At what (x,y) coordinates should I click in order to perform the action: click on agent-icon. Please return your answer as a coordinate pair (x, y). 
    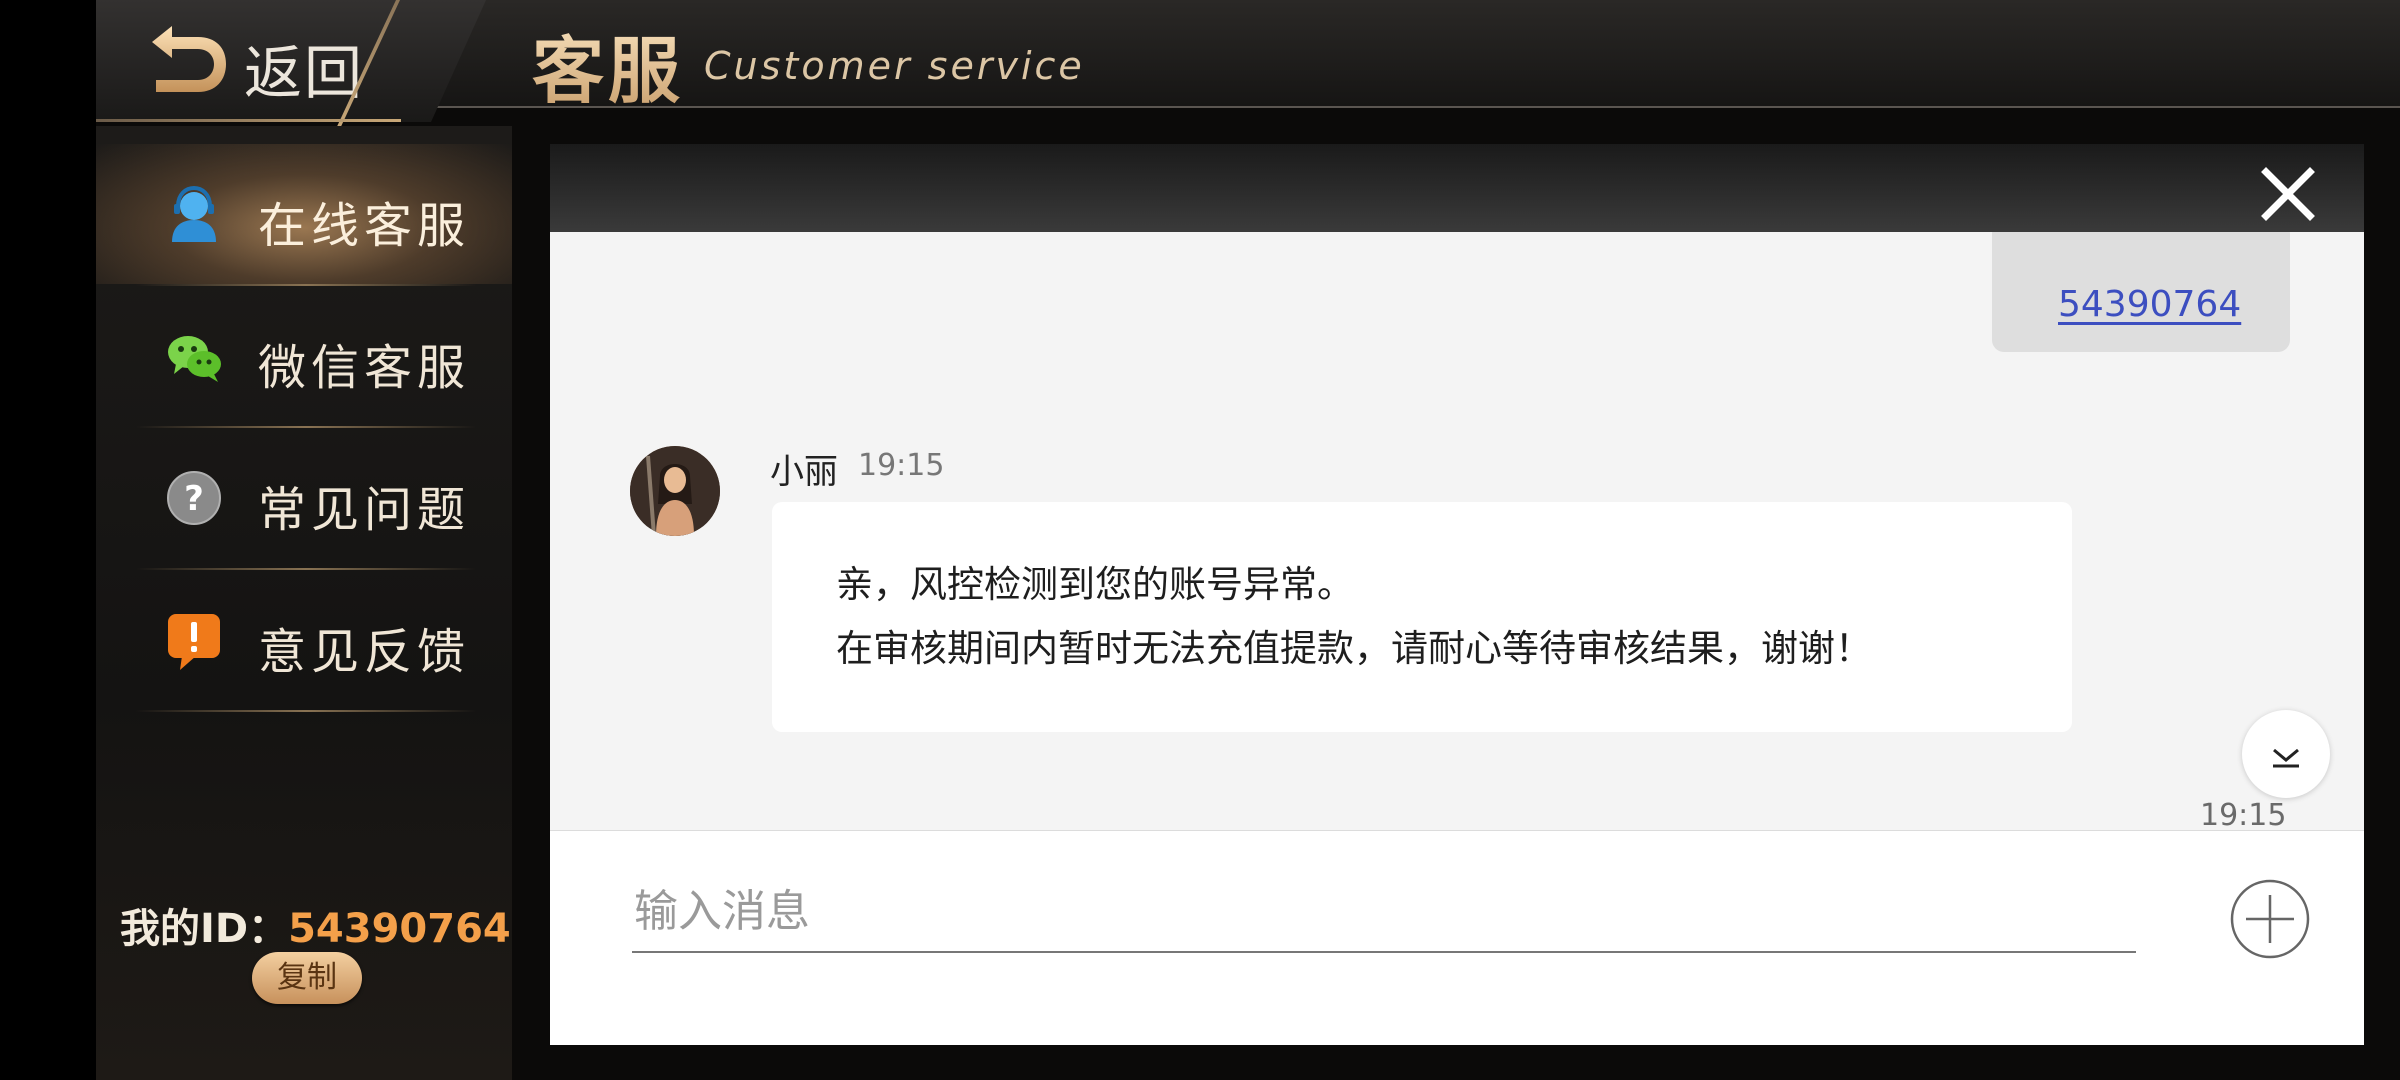
    Looking at the image, I should click on (194, 213).